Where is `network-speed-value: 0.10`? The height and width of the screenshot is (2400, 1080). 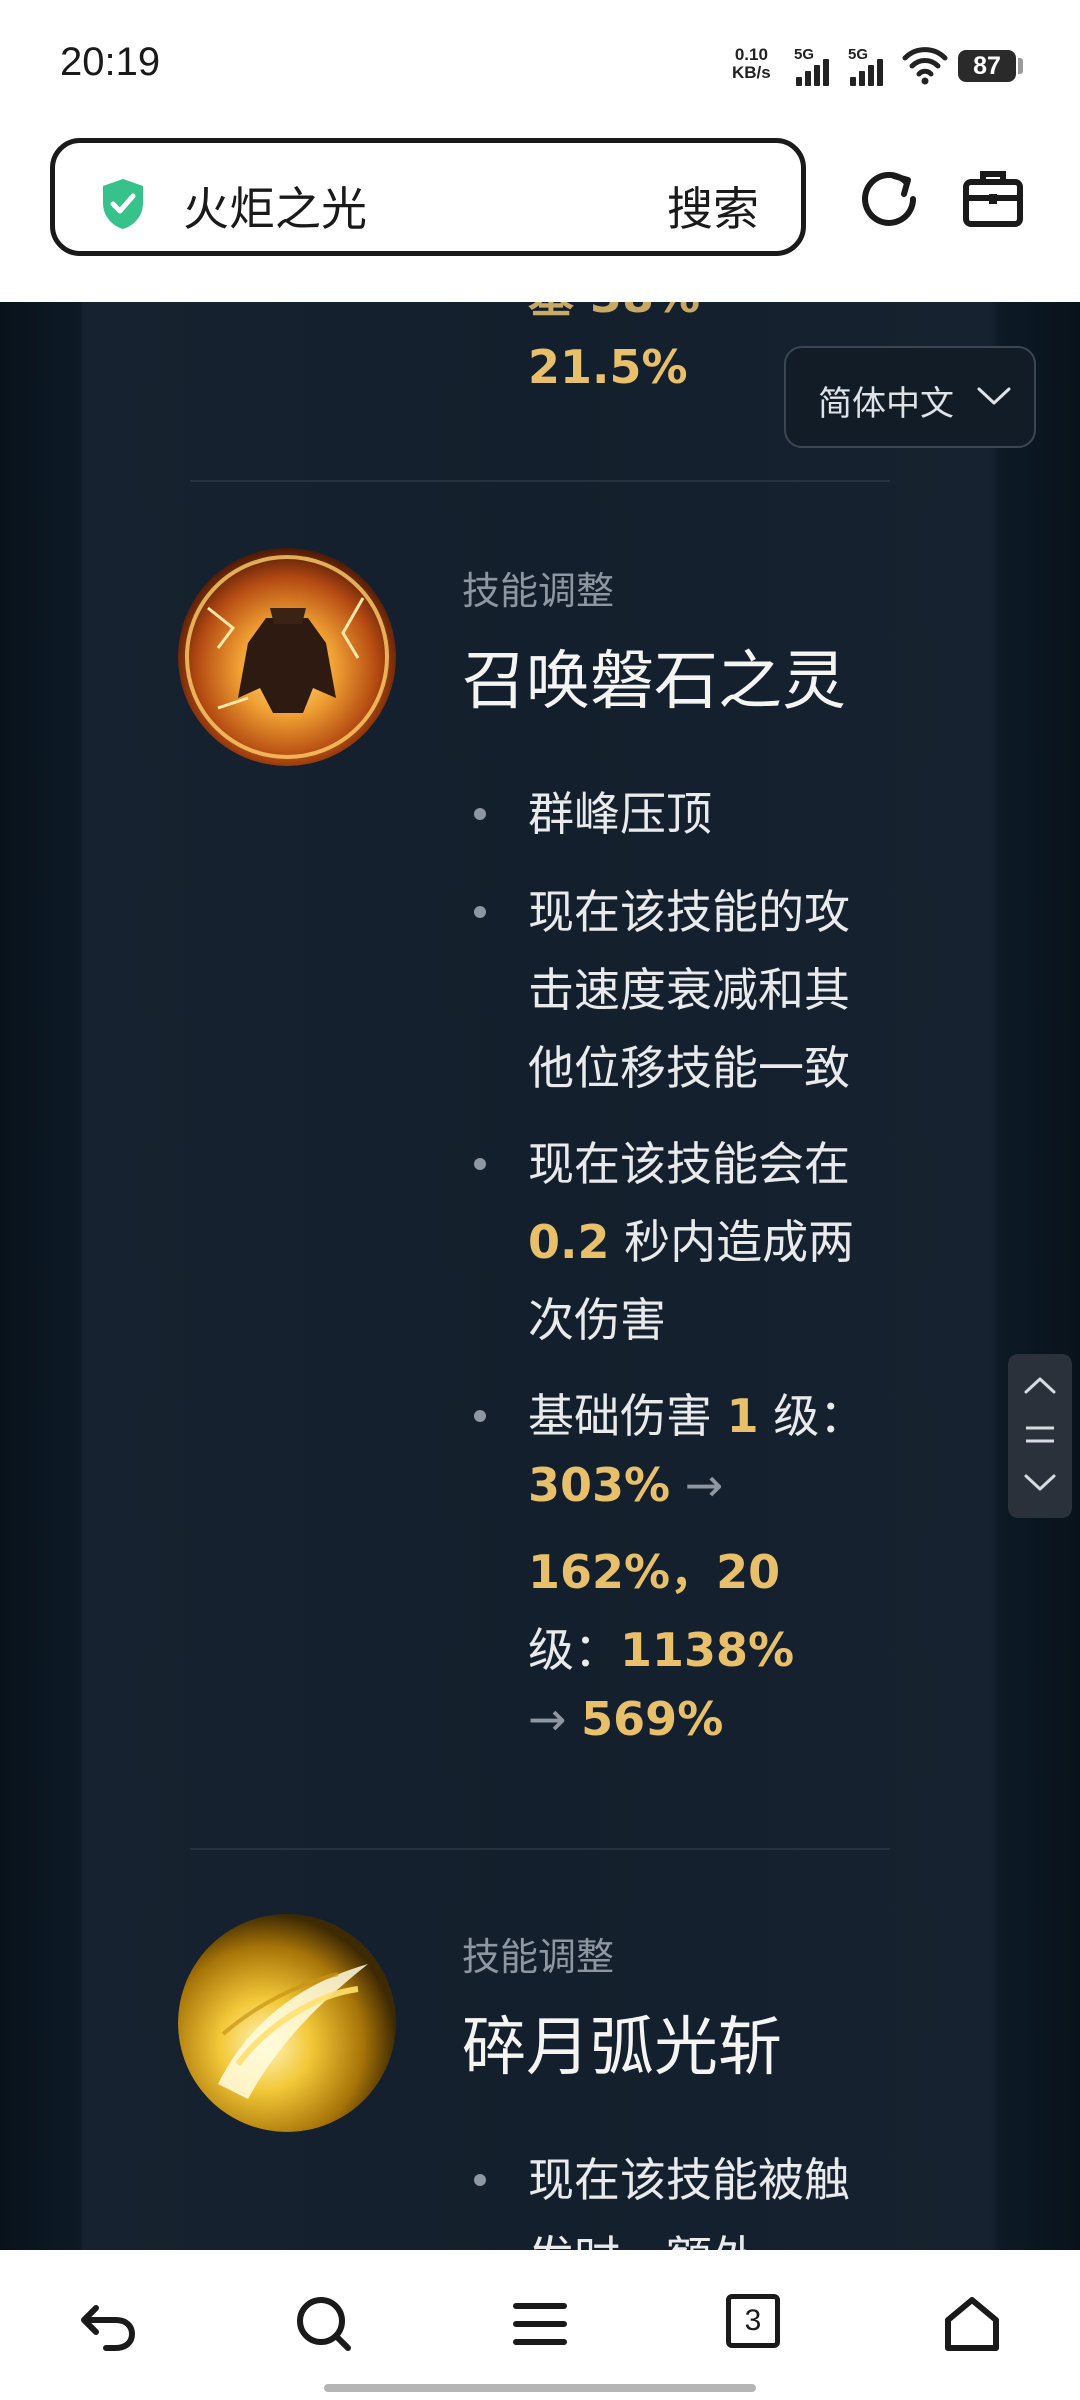
network-speed-value: 0.10 is located at coordinates (751, 54).